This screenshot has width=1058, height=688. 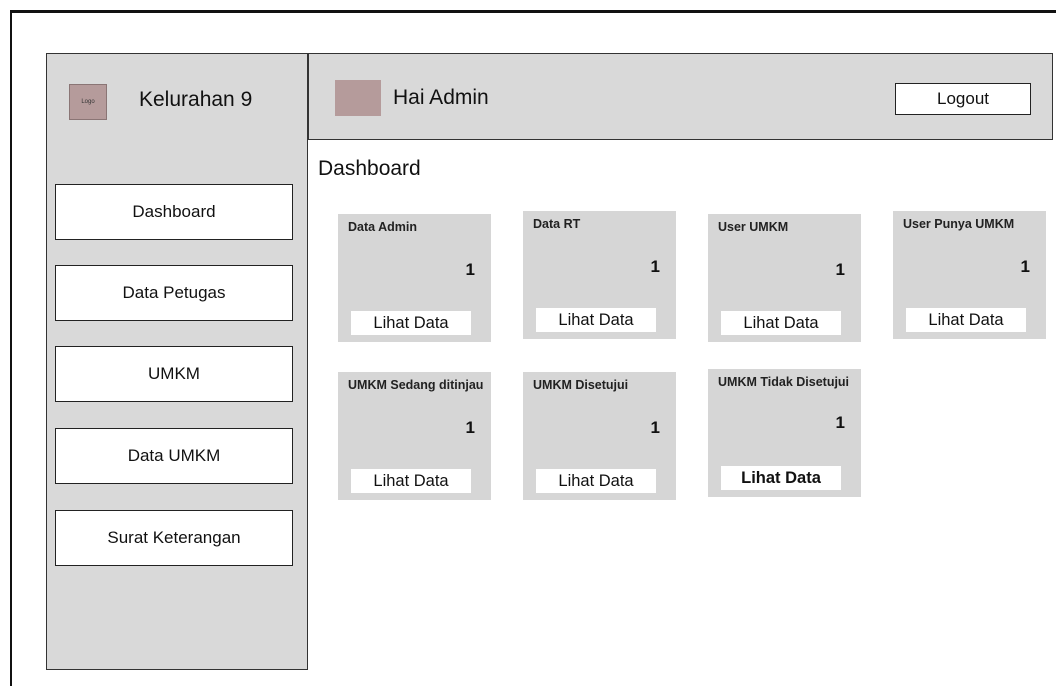 I want to click on card-title: User Punya UMKM, so click(x=959, y=224).